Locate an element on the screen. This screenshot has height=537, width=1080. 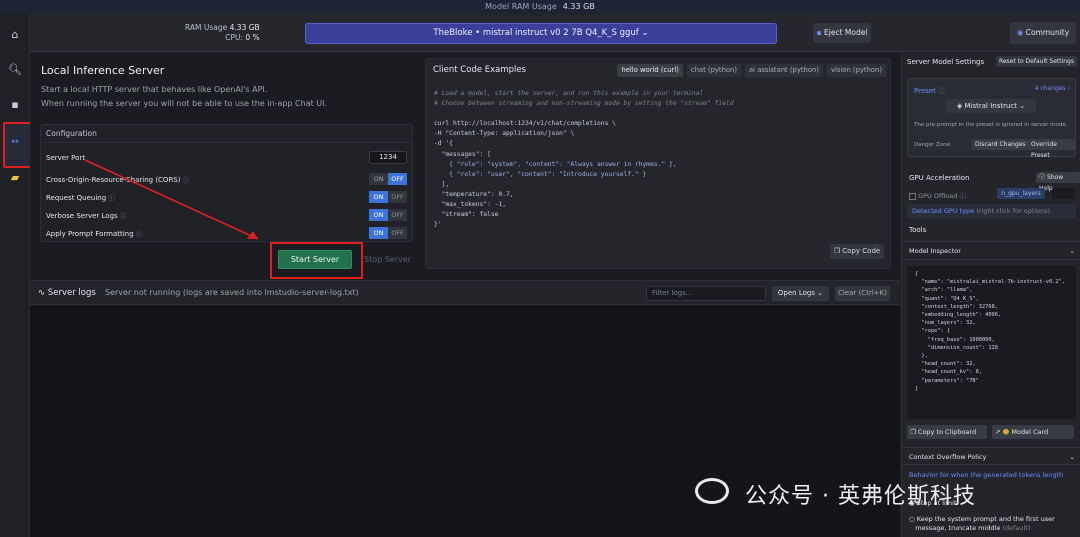
gpu-offload-label: GPU Offload is located at coordinates (938, 196).